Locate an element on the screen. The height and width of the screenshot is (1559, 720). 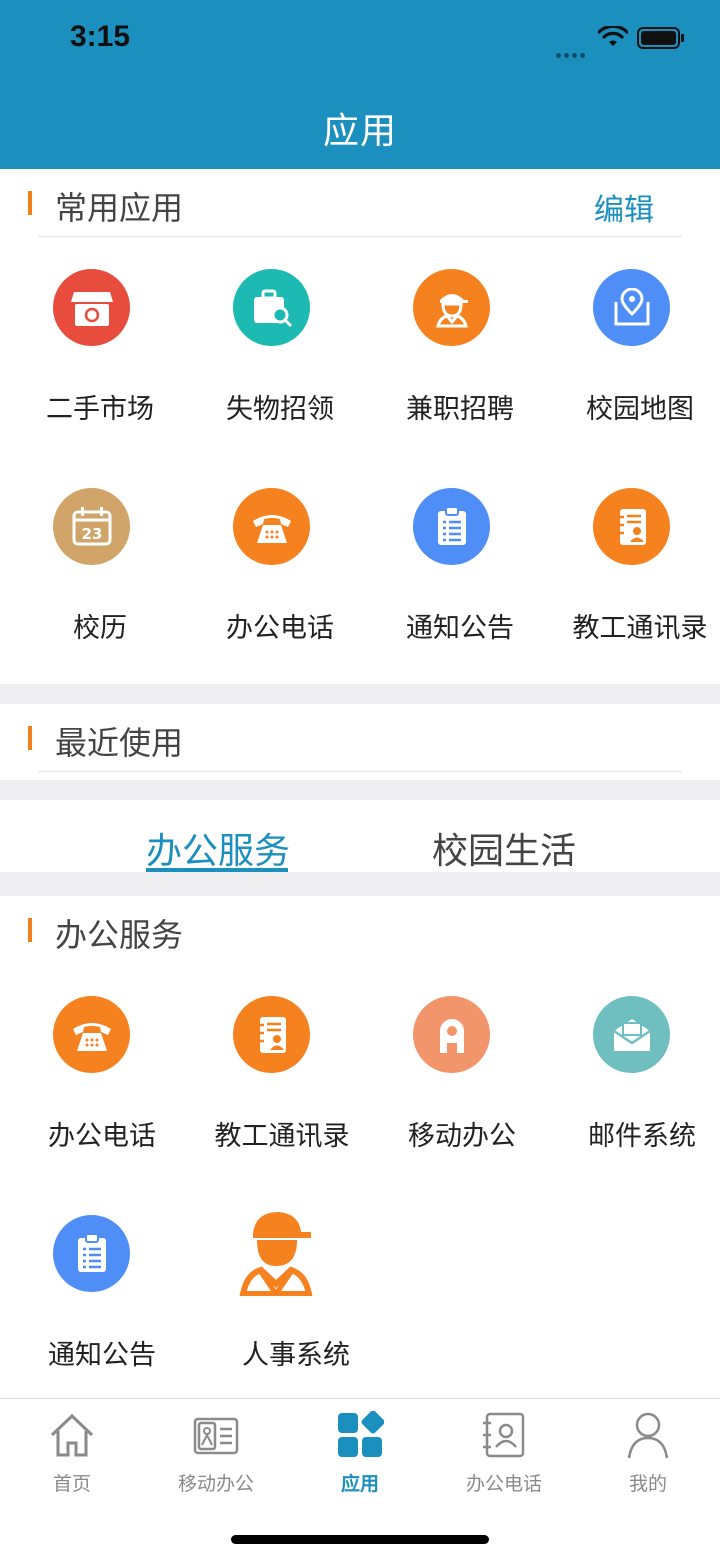
section-title: 最近使用 is located at coordinates (119, 743).